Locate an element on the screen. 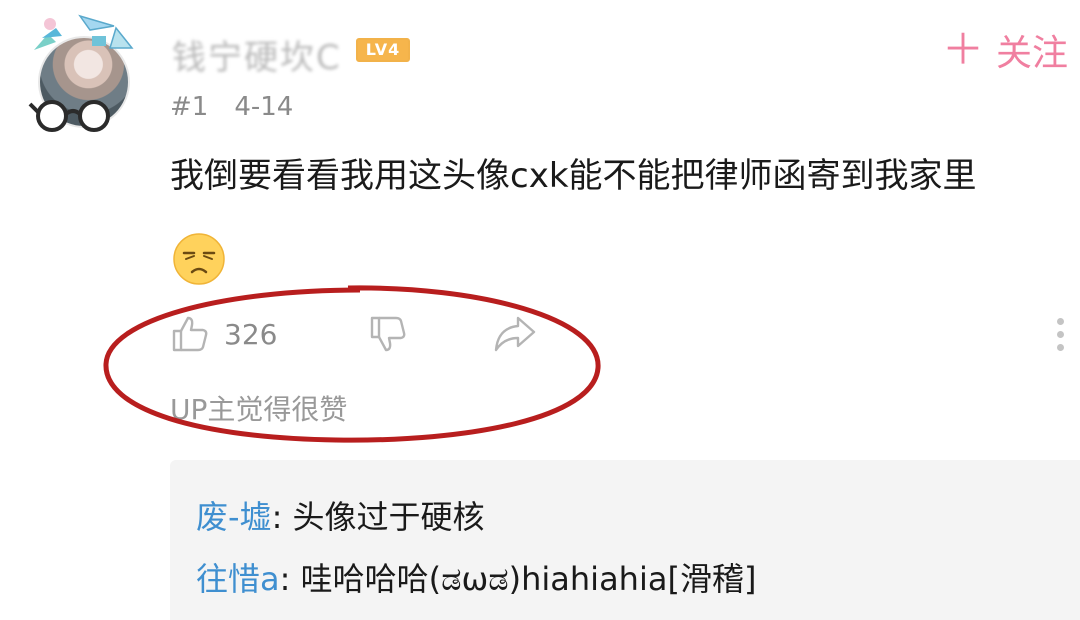 This screenshot has width=1080, height=620. avatar-glasses-decoration is located at coordinates (69, 116).